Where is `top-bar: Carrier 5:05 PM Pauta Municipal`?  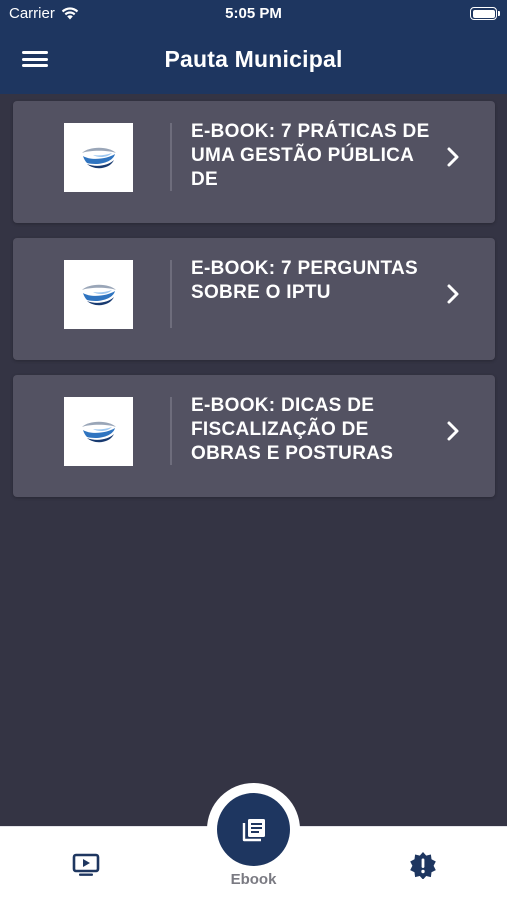 top-bar: Carrier 5:05 PM Pauta Municipal is located at coordinates (253, 47).